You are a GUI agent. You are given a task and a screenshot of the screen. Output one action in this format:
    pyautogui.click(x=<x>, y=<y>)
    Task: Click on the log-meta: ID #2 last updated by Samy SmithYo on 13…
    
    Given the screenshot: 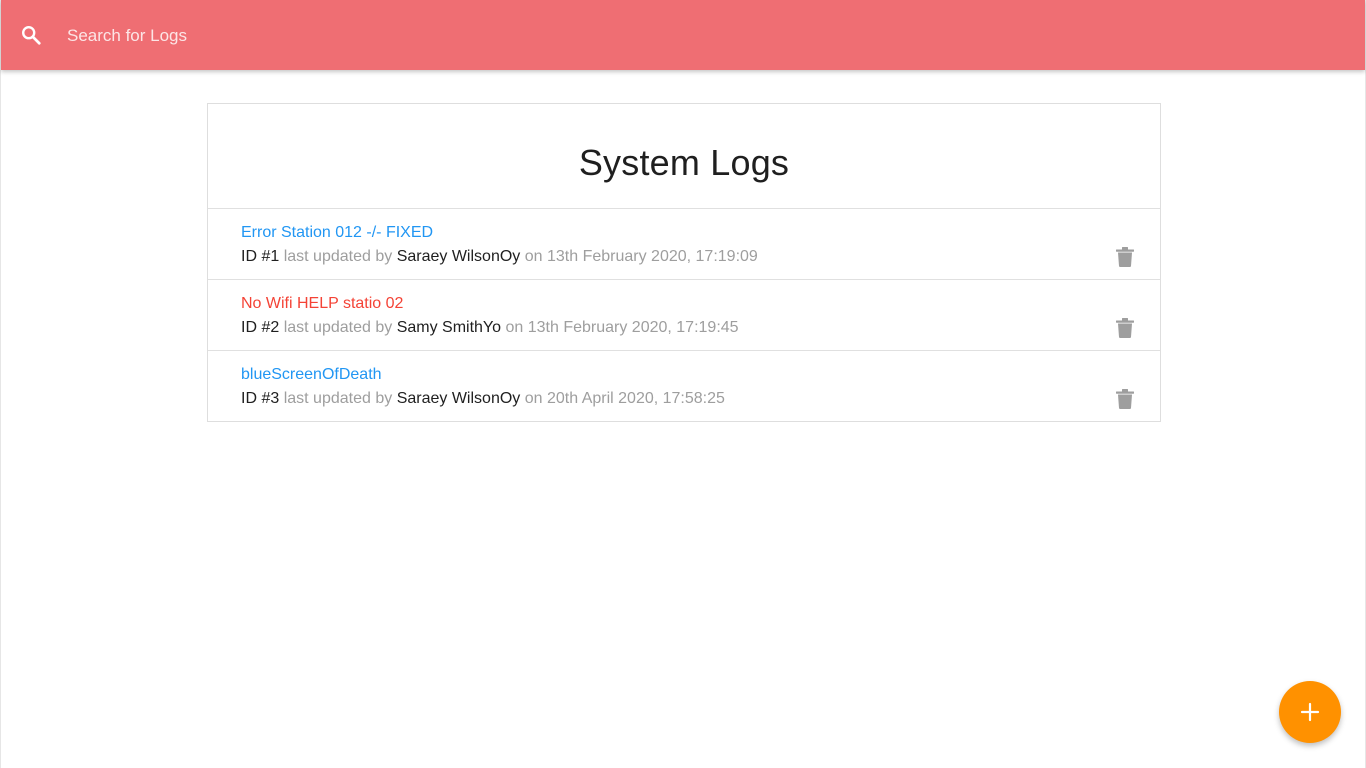 What is the action you would take?
    pyautogui.click(x=490, y=328)
    